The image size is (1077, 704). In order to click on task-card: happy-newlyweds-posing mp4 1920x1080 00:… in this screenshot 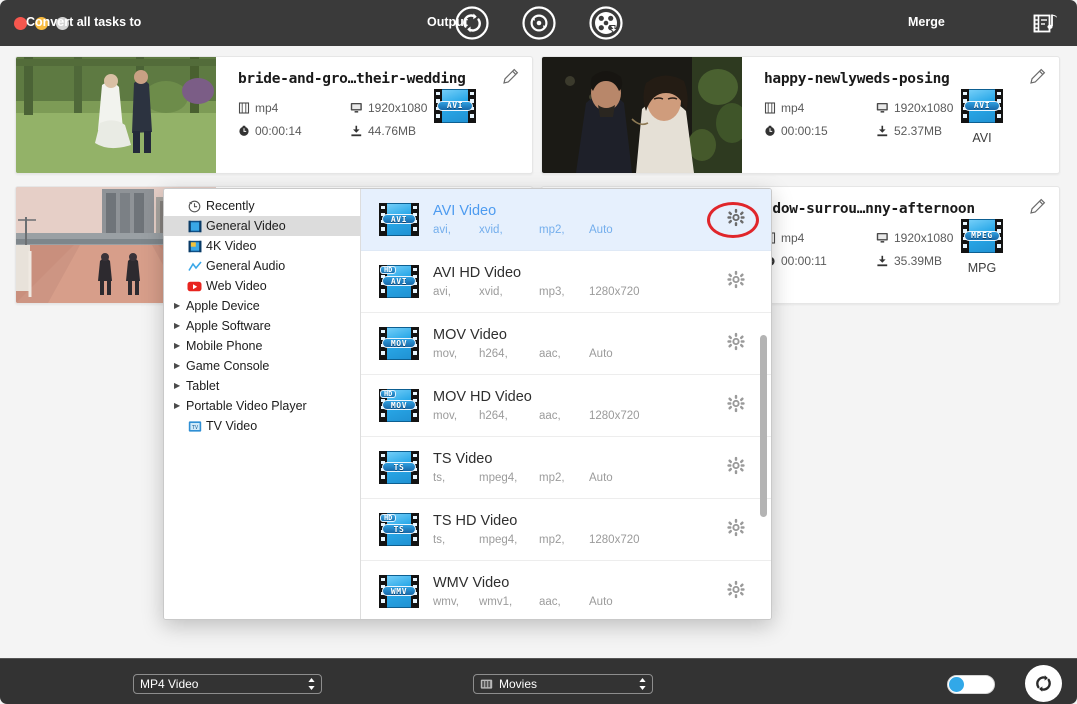, I will do `click(800, 115)`.